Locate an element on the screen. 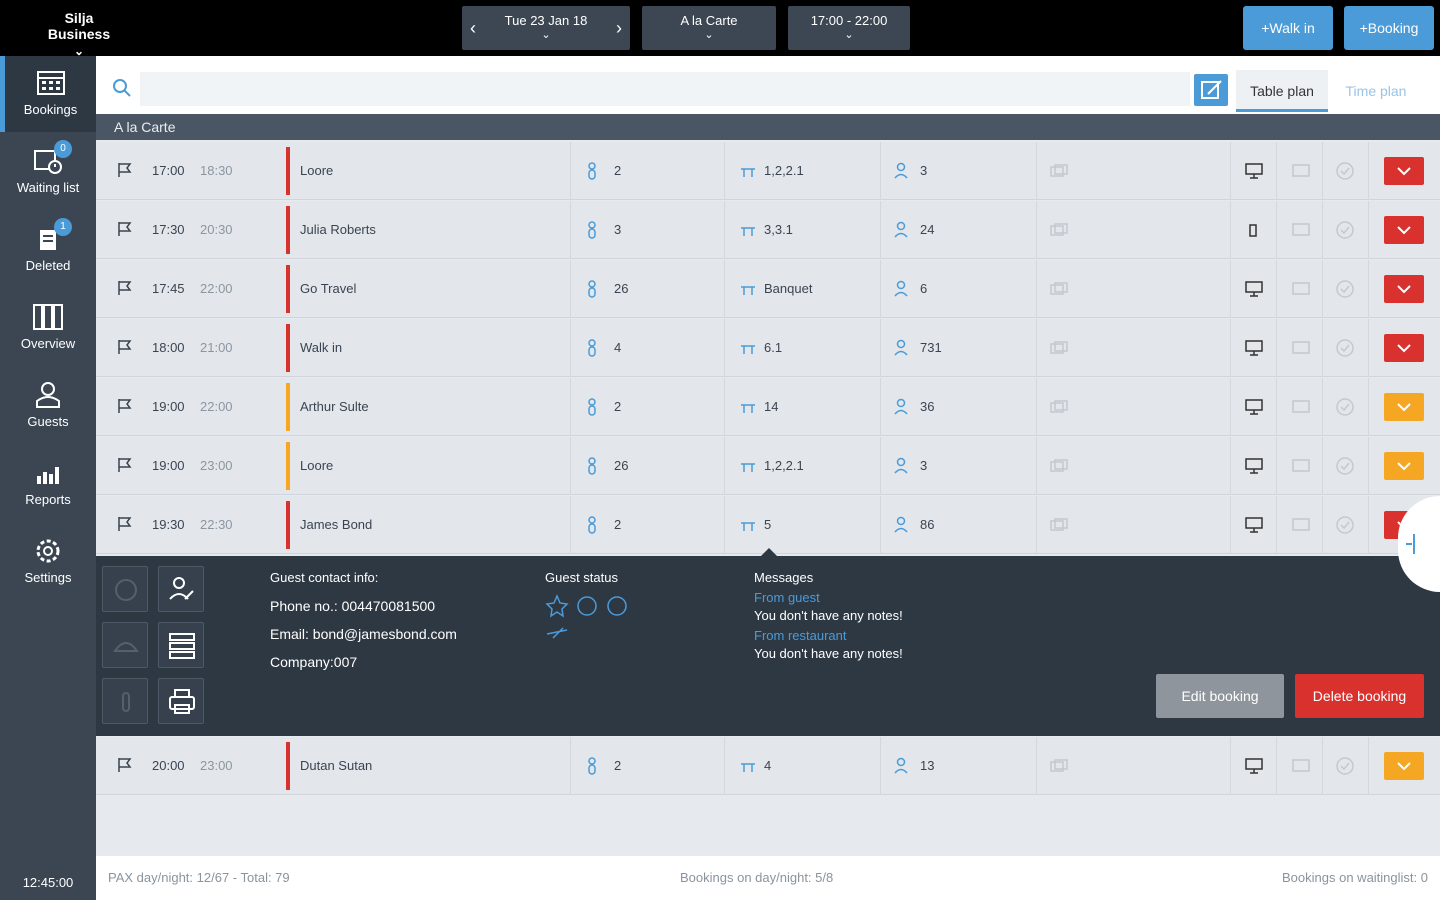 The width and height of the screenshot is (1440, 900). user-edit-icon is located at coordinates (181, 588).